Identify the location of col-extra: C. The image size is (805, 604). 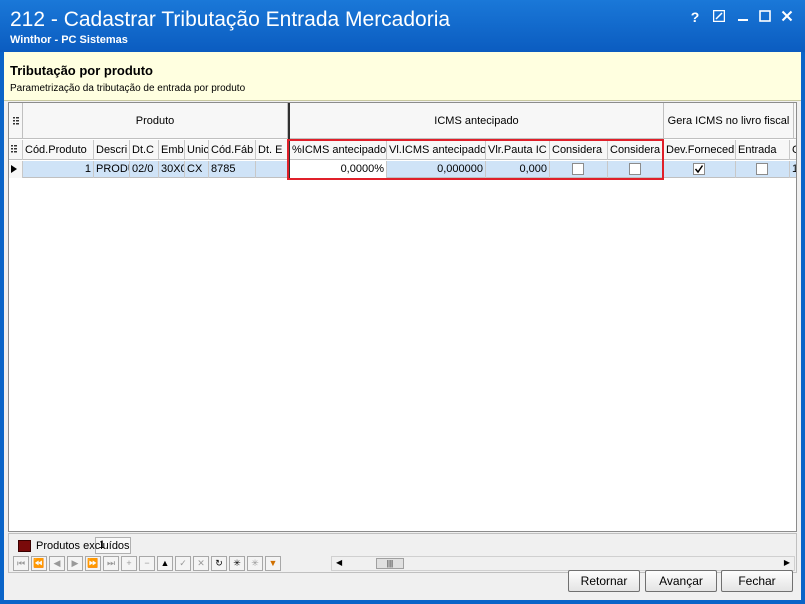
(793, 150).